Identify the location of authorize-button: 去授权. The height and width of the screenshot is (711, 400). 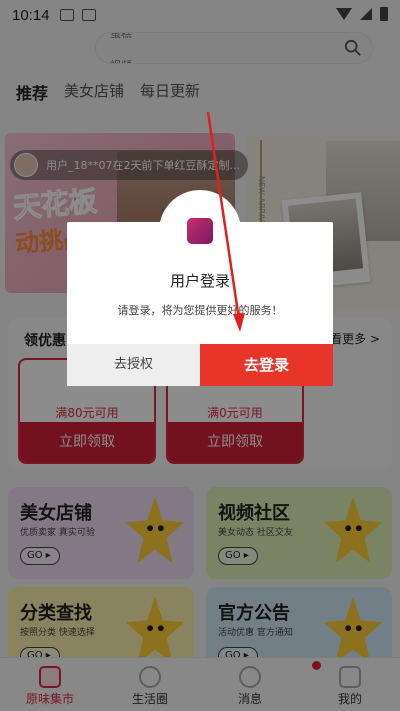
(133, 365).